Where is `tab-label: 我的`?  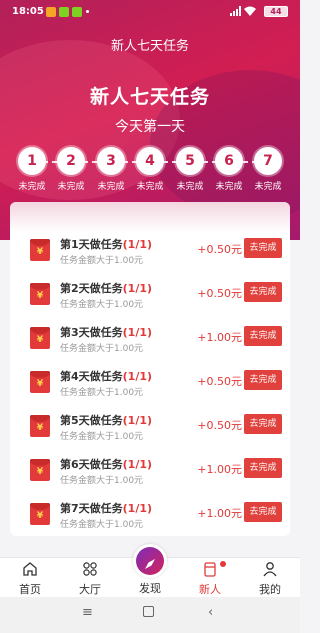
tab-label: 我的 is located at coordinates (270, 589).